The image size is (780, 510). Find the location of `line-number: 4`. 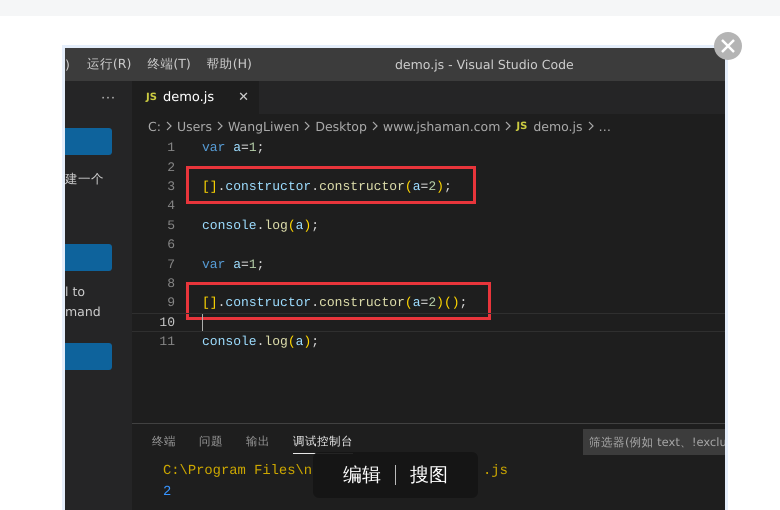

line-number: 4 is located at coordinates (170, 206).